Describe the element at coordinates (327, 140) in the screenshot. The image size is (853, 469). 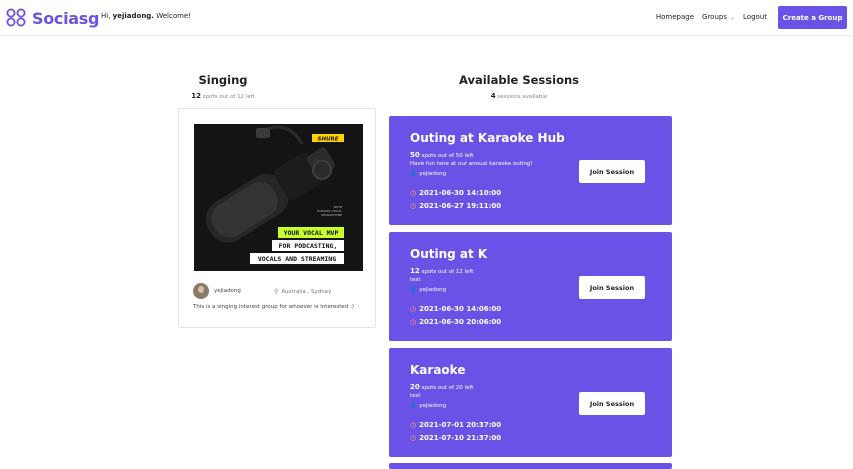
I see `image-brand-text: SHURE` at that location.